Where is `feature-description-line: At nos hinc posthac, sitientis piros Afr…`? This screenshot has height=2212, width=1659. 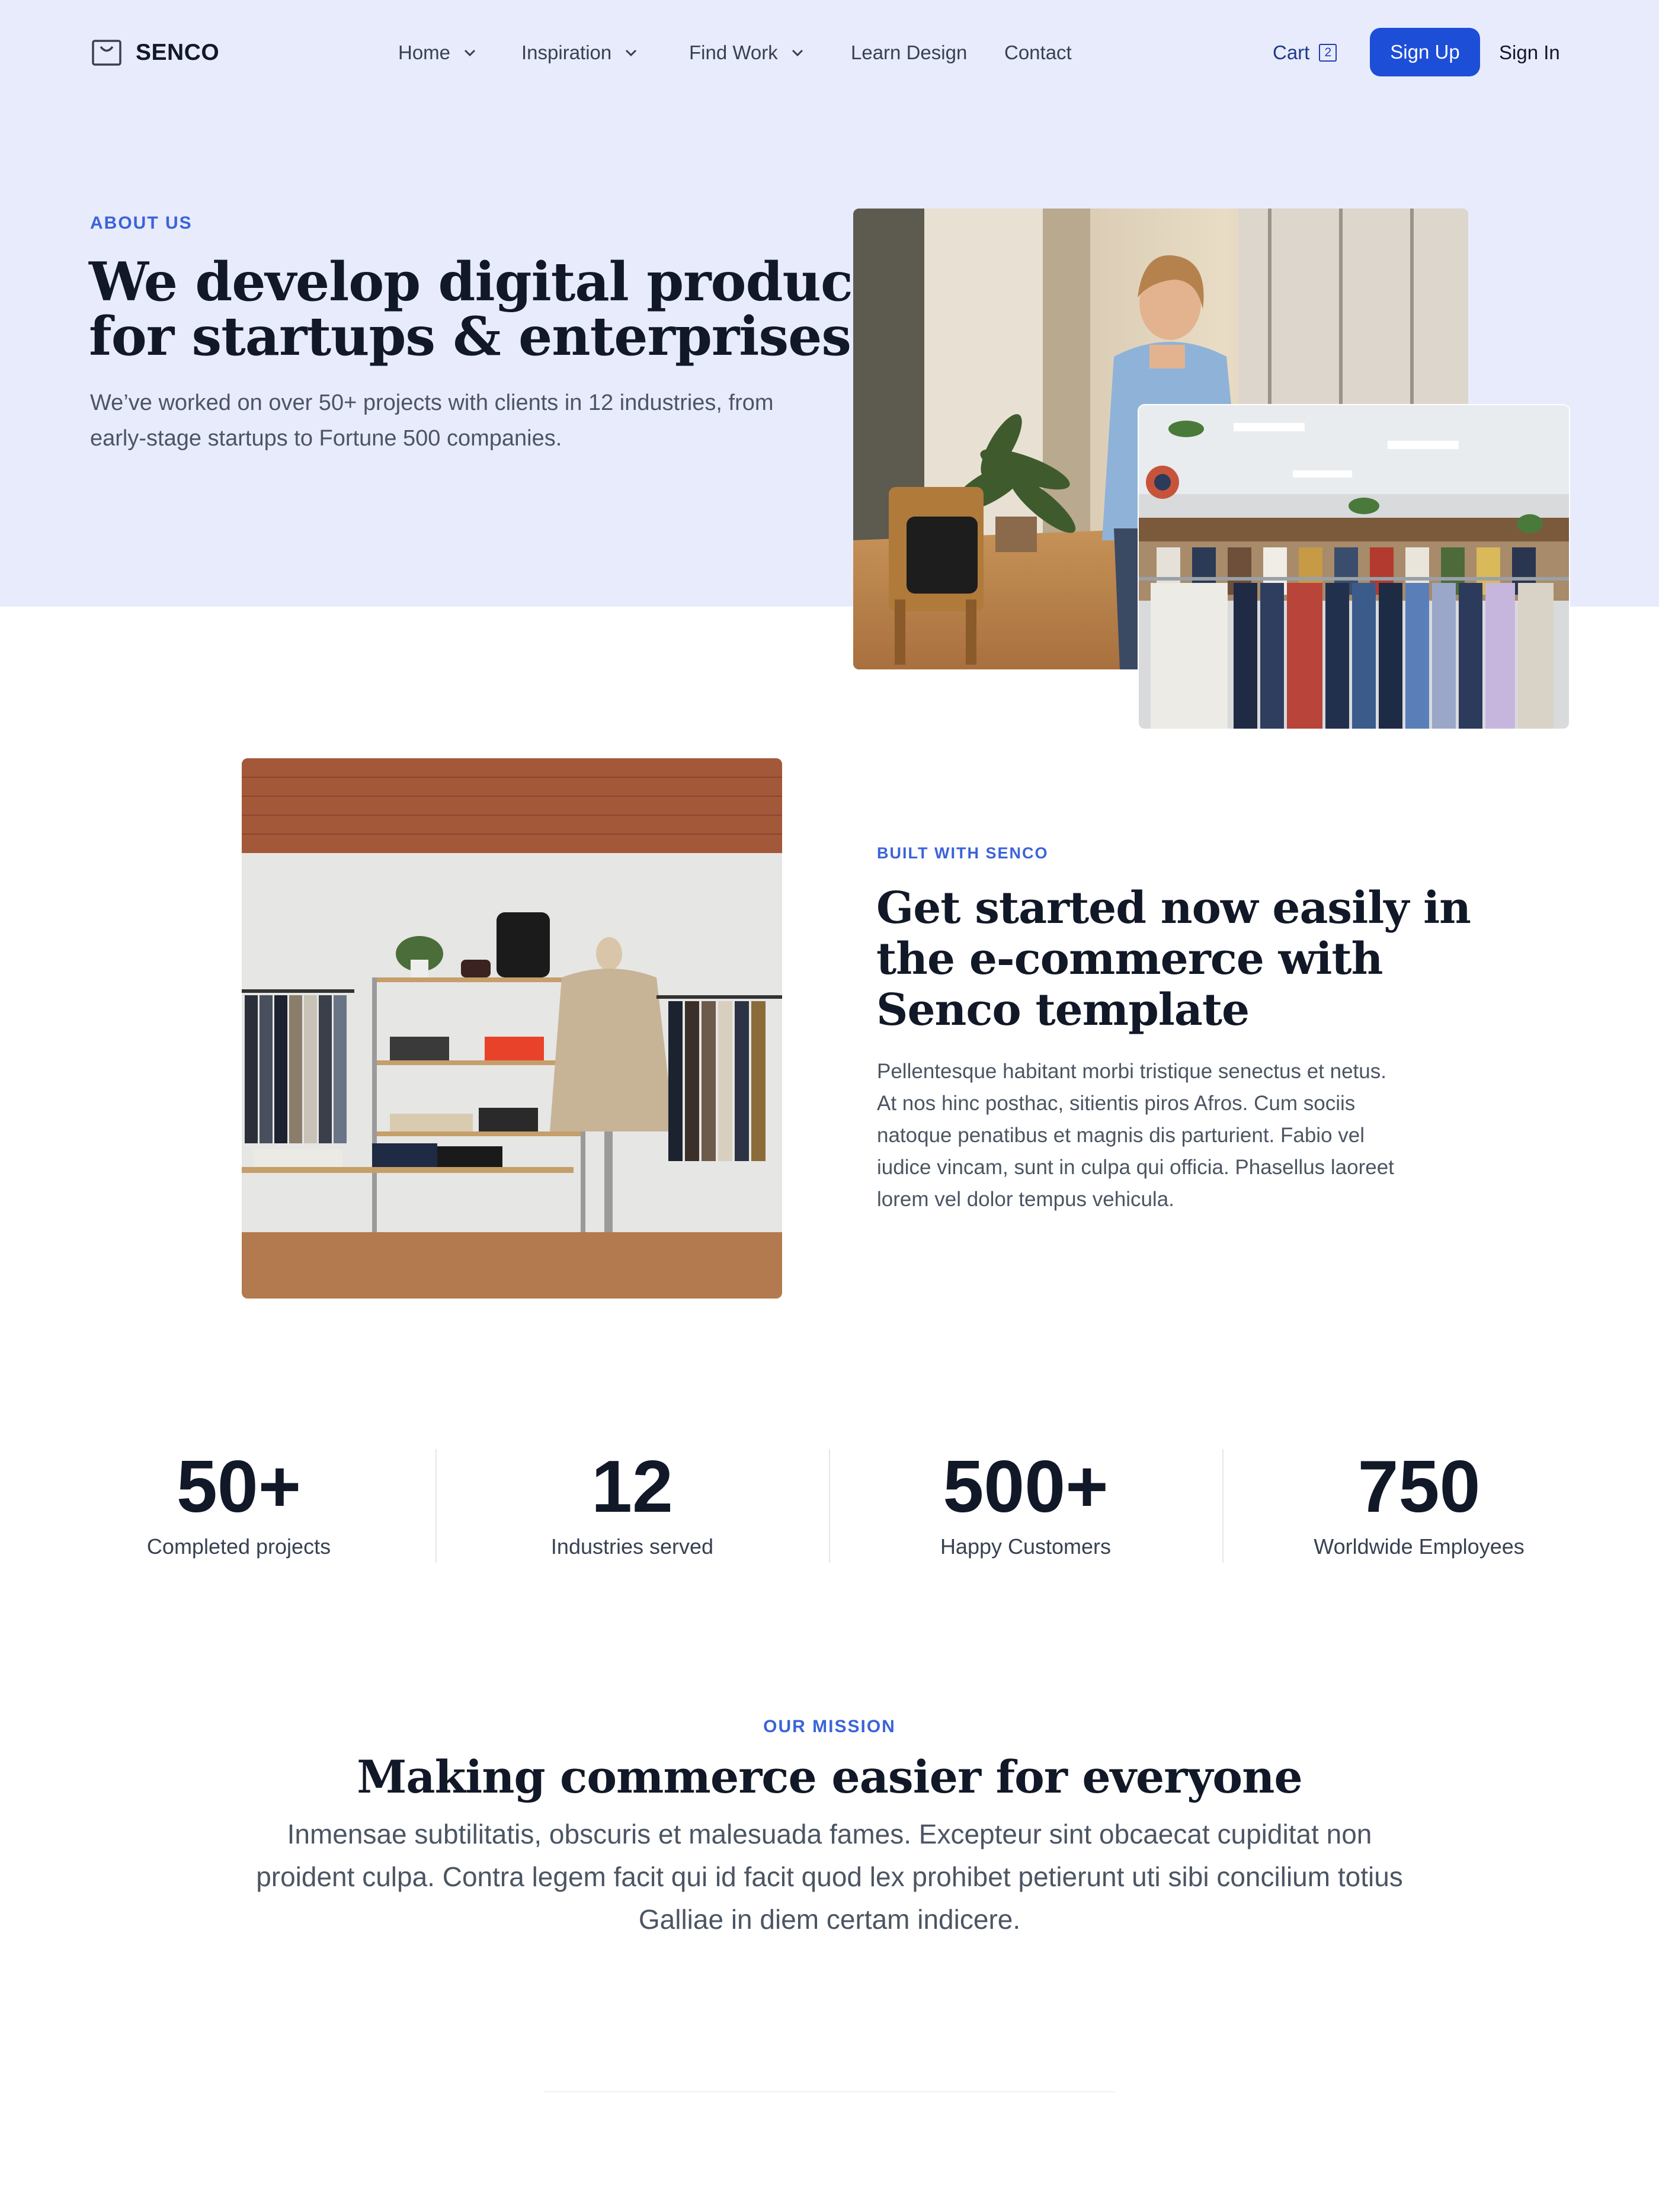
feature-description-line: At nos hinc posthac, sitientis piros Afr… is located at coordinates (1117, 1103).